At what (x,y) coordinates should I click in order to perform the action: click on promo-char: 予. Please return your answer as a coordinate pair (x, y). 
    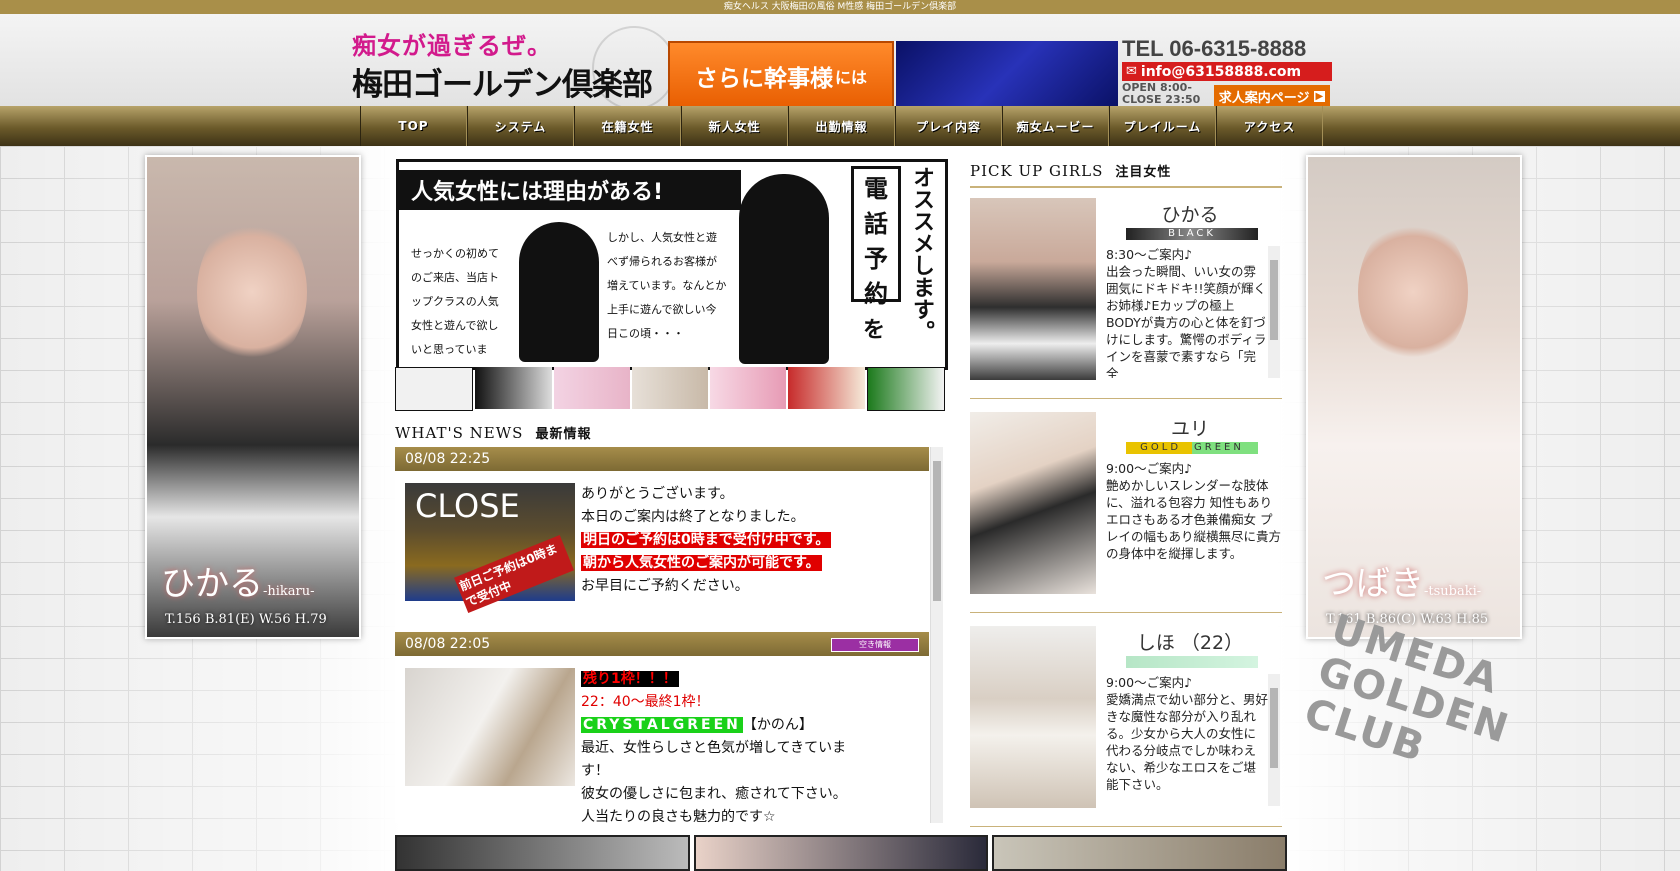
    Looking at the image, I should click on (876, 259).